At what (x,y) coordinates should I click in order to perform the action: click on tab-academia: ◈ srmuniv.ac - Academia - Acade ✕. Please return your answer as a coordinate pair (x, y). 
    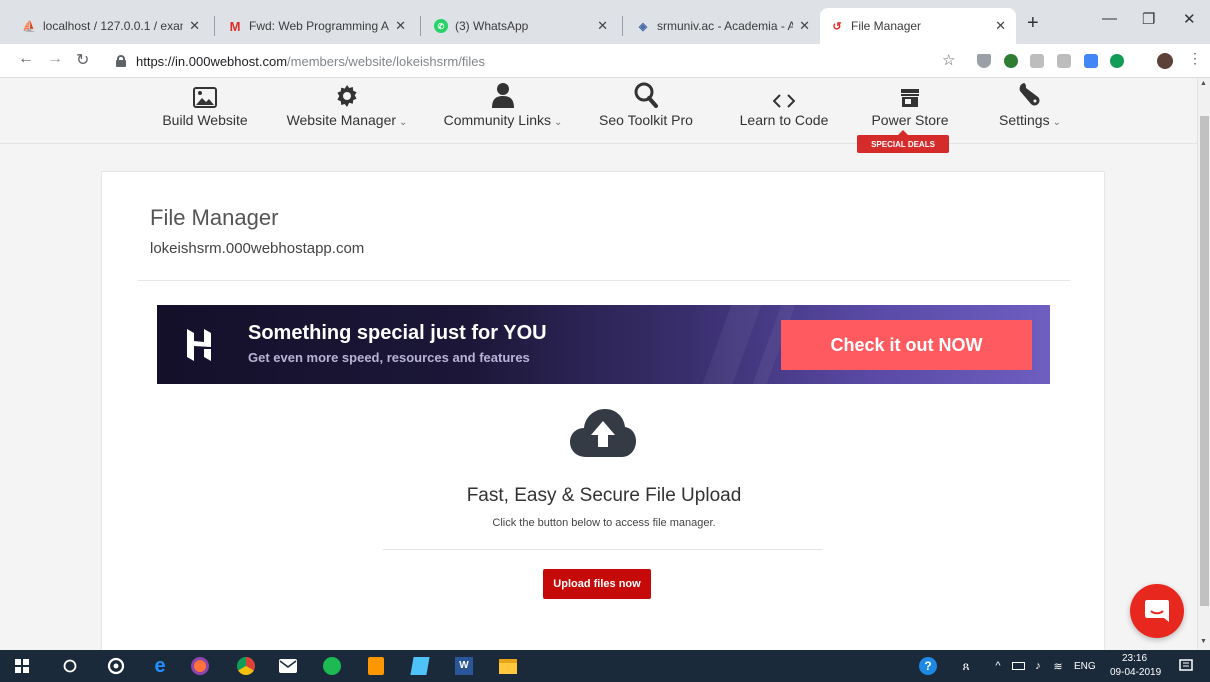
    Looking at the image, I should click on (723, 26).